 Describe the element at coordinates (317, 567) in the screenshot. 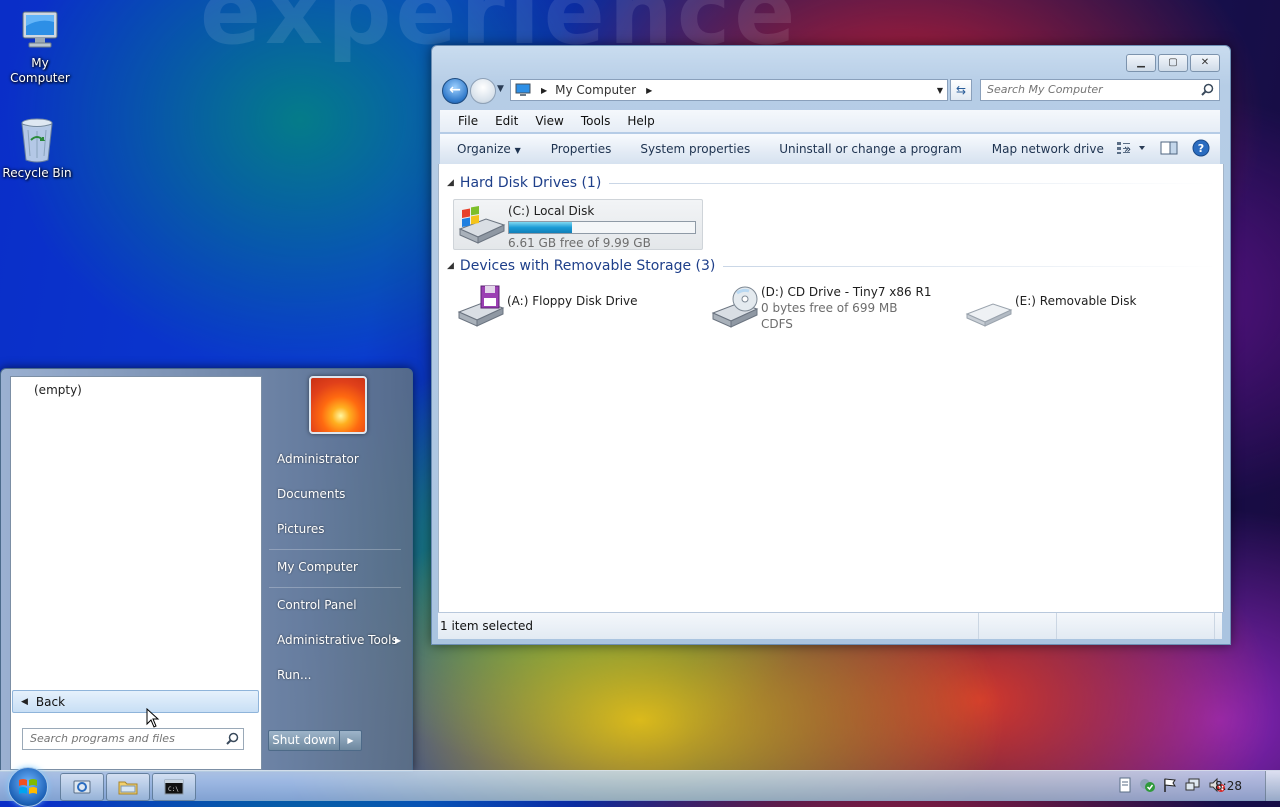

I see `start-link-my-computer: My Computer` at that location.